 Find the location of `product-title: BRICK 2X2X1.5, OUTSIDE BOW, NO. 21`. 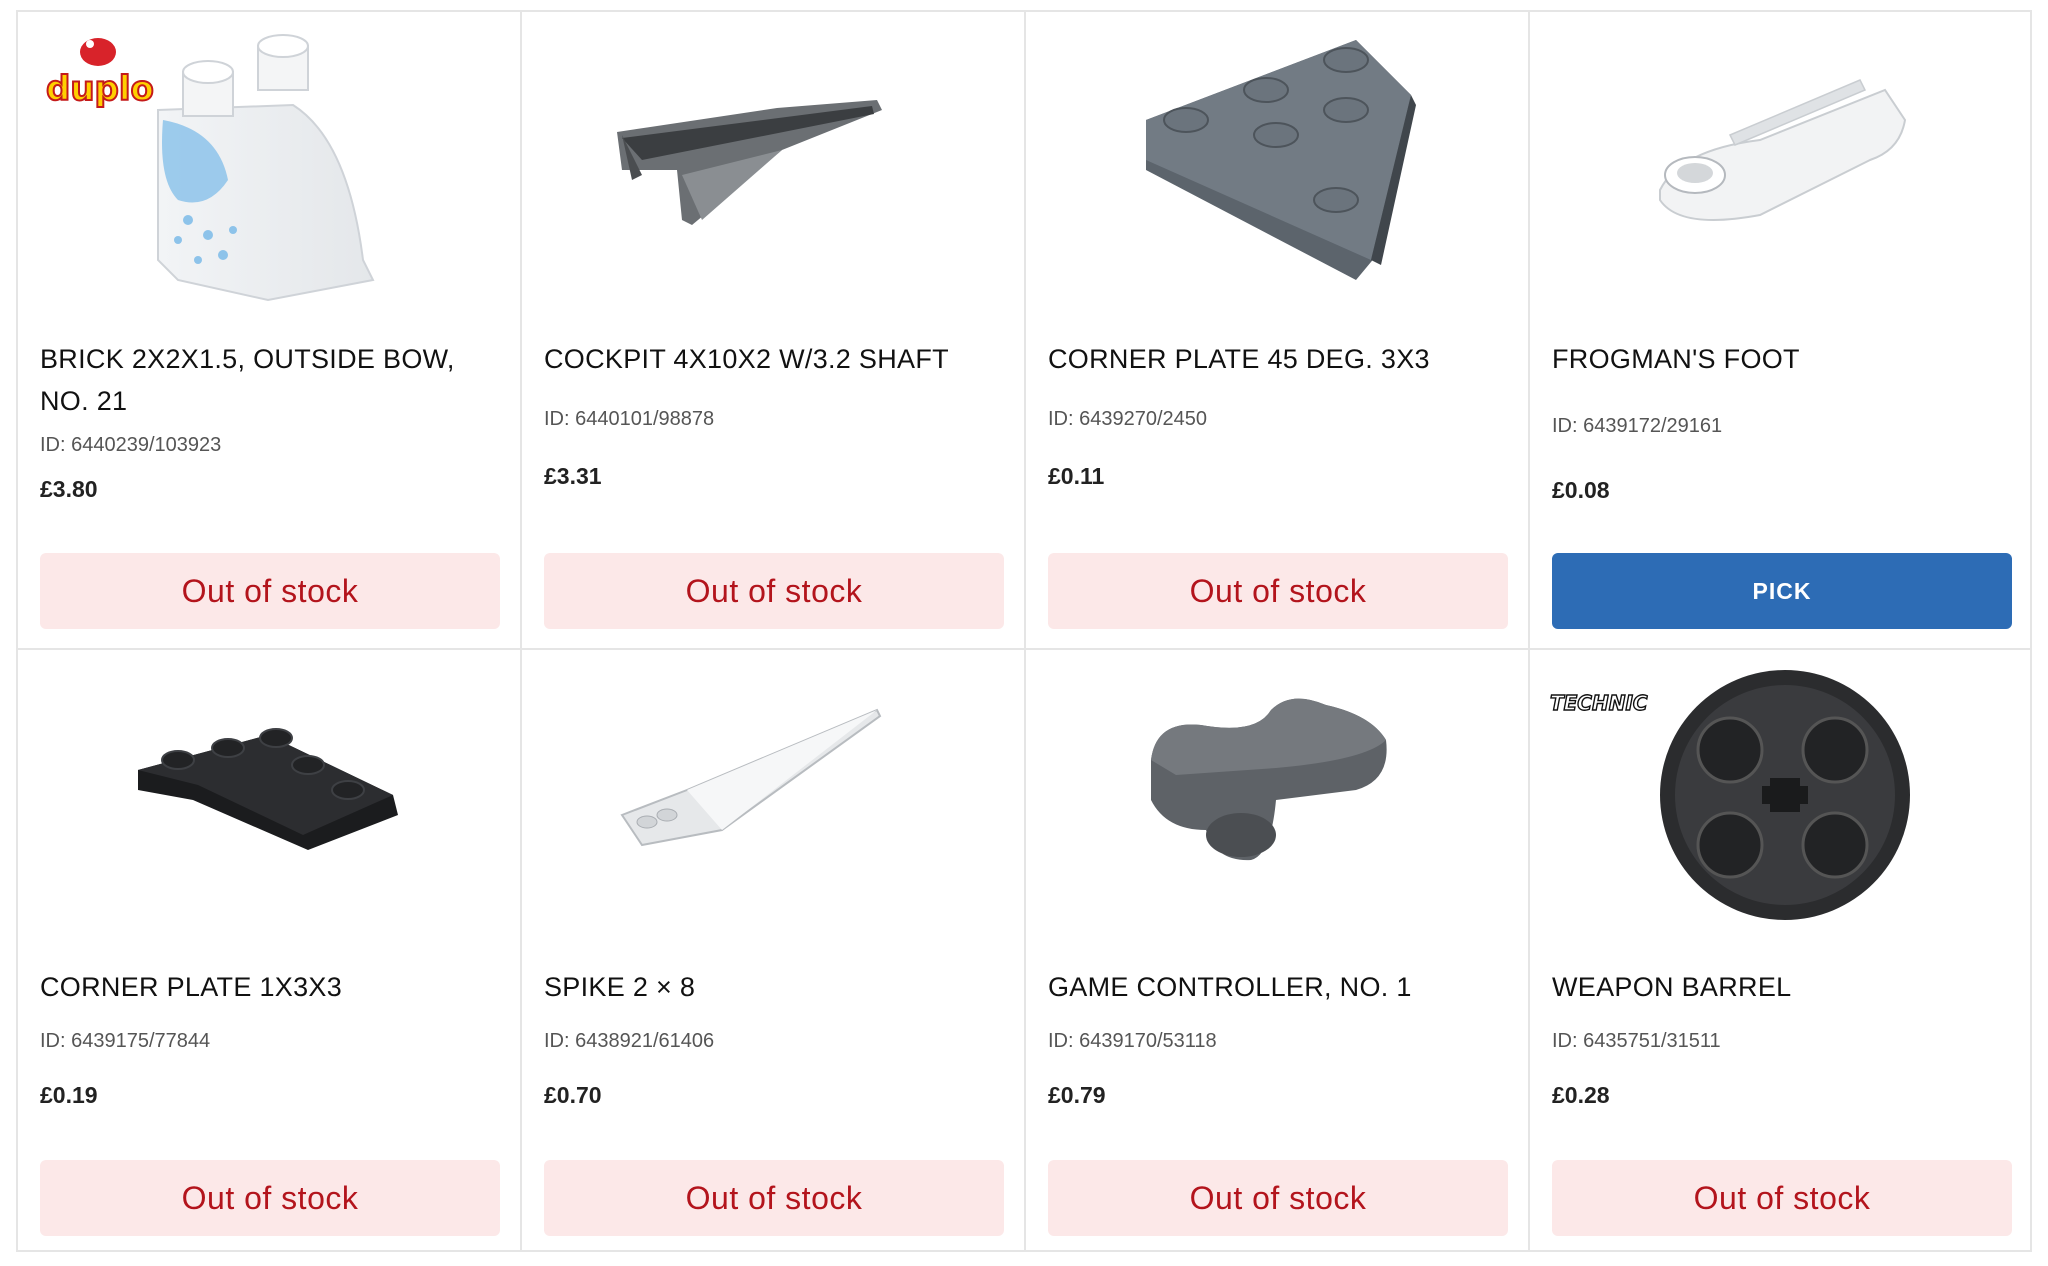

product-title: BRICK 2X2X1.5, OUTSIDE BOW, NO. 21 is located at coordinates (269, 380).